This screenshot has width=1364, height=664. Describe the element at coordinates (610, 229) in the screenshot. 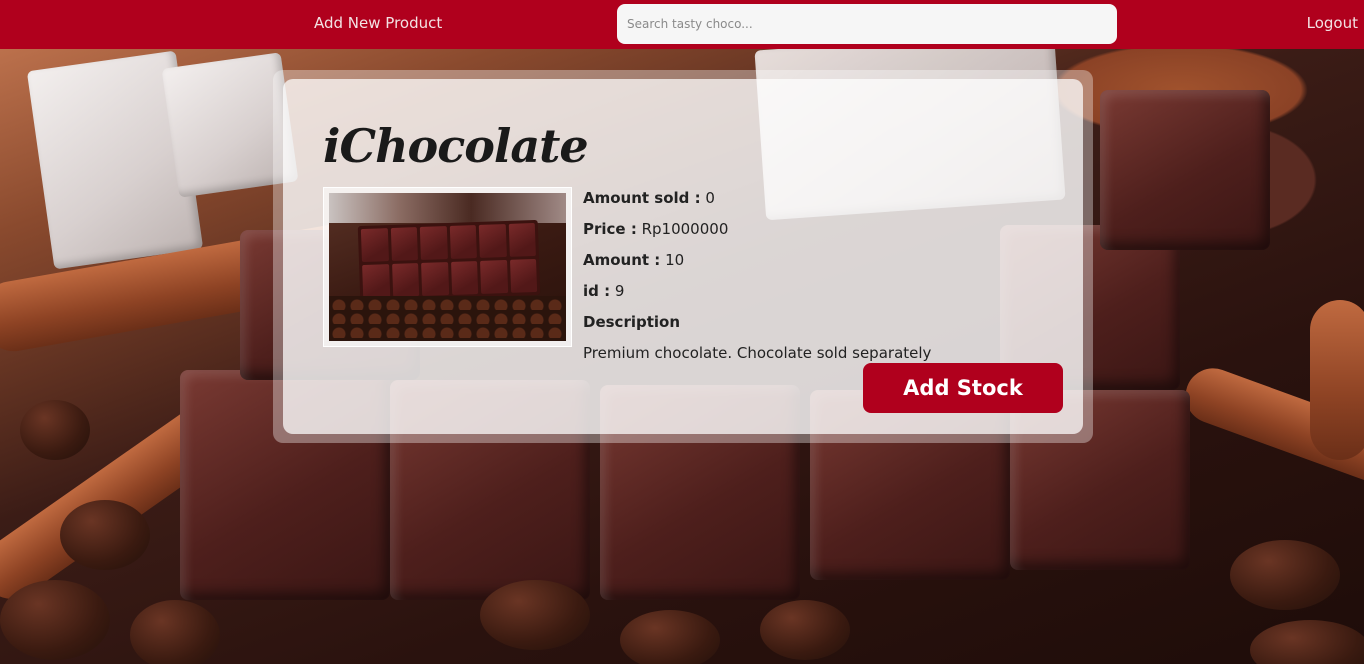

I see `price-label: Price :` at that location.